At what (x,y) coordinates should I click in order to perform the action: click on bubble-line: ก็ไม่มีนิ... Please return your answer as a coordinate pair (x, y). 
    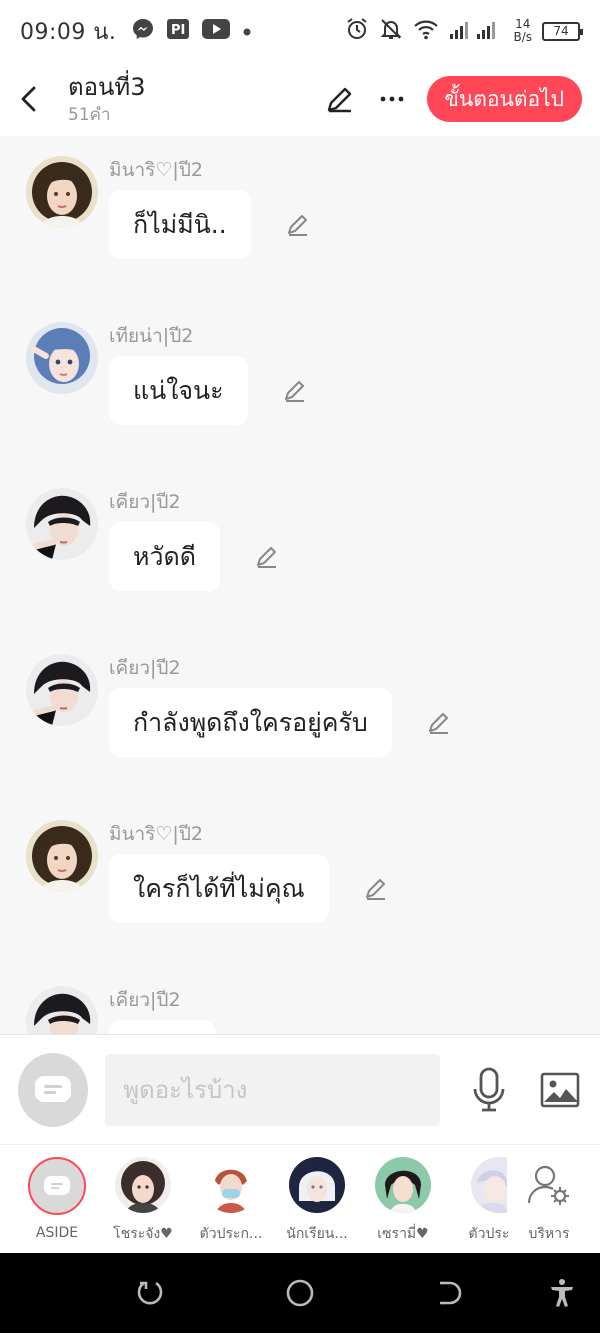
    Looking at the image, I should click on (211, 224).